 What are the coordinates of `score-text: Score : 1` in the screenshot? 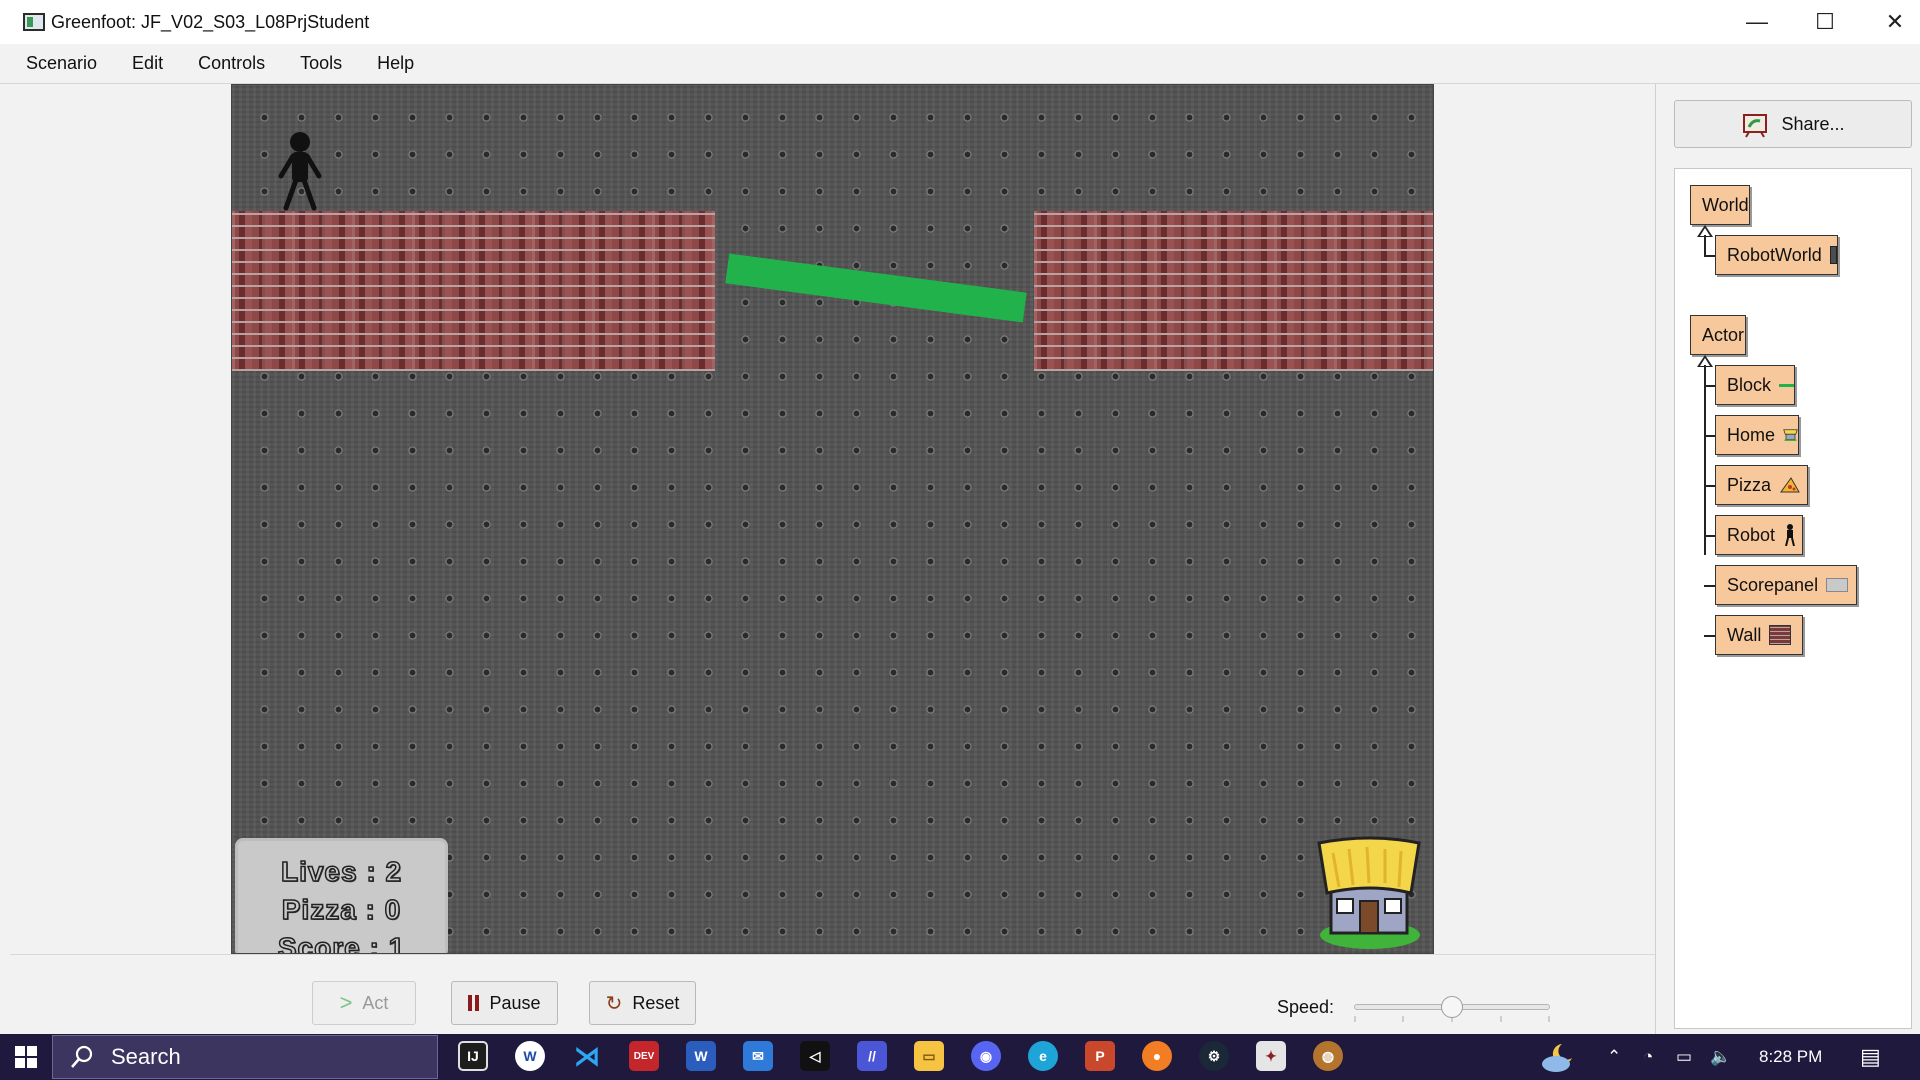 It's located at (341, 942).